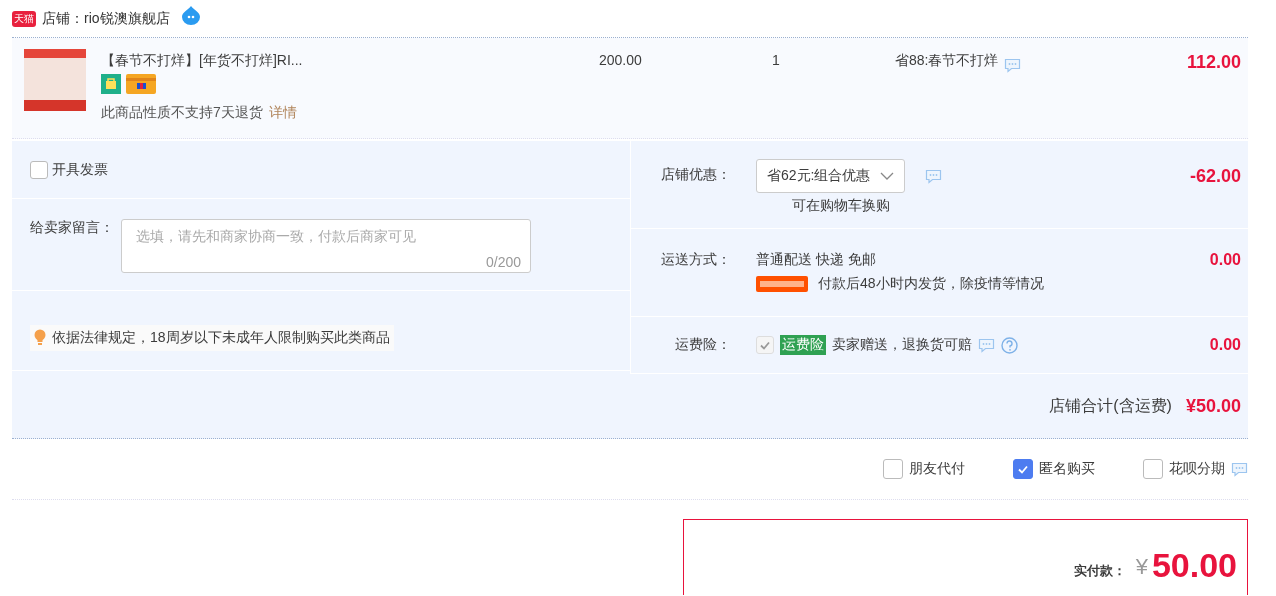 This screenshot has height=596, width=1276. What do you see at coordinates (106, 18) in the screenshot?
I see `shop-name: 店铺：rio锐澳旗舰店` at bounding box center [106, 18].